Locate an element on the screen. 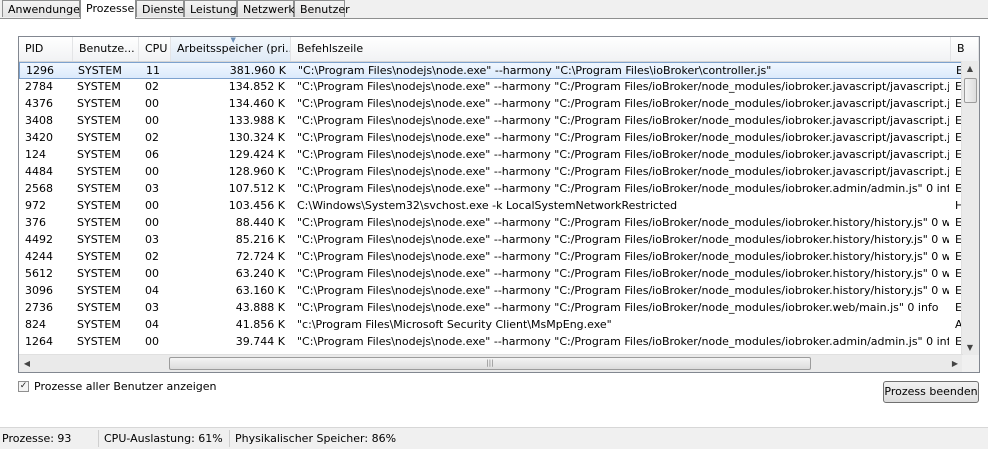  cell-pid: 4484 is located at coordinates (39, 171).